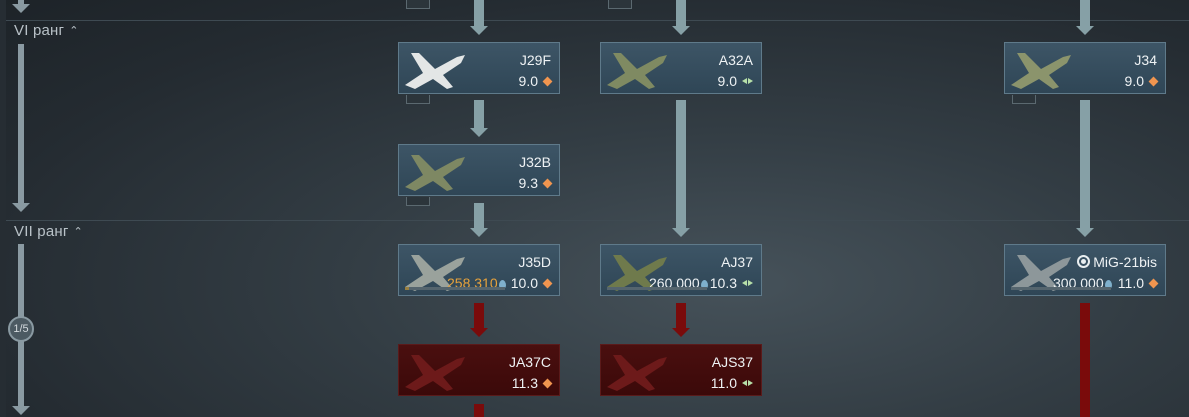  What do you see at coordinates (524, 383) in the screenshot?
I see `br-value: 11.3` at bounding box center [524, 383].